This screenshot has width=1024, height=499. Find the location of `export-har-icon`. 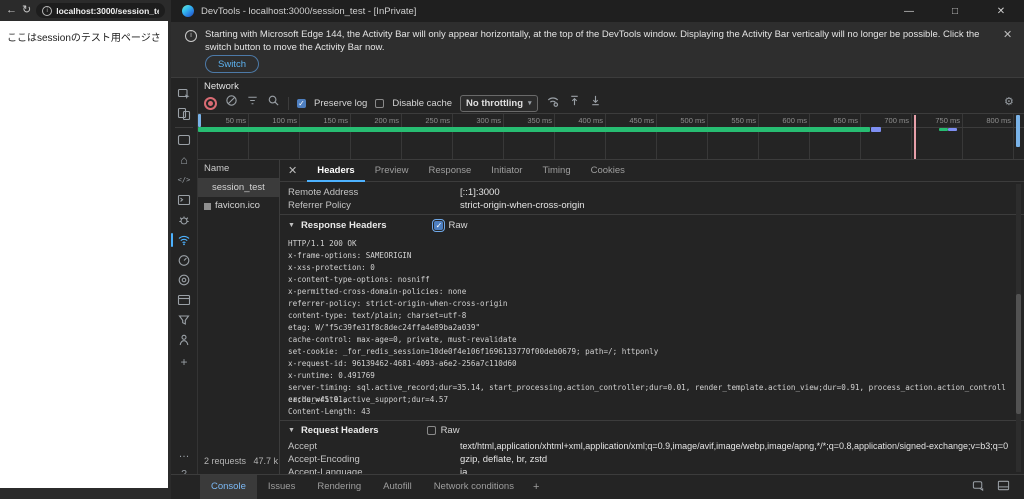

export-har-icon is located at coordinates (595, 103).